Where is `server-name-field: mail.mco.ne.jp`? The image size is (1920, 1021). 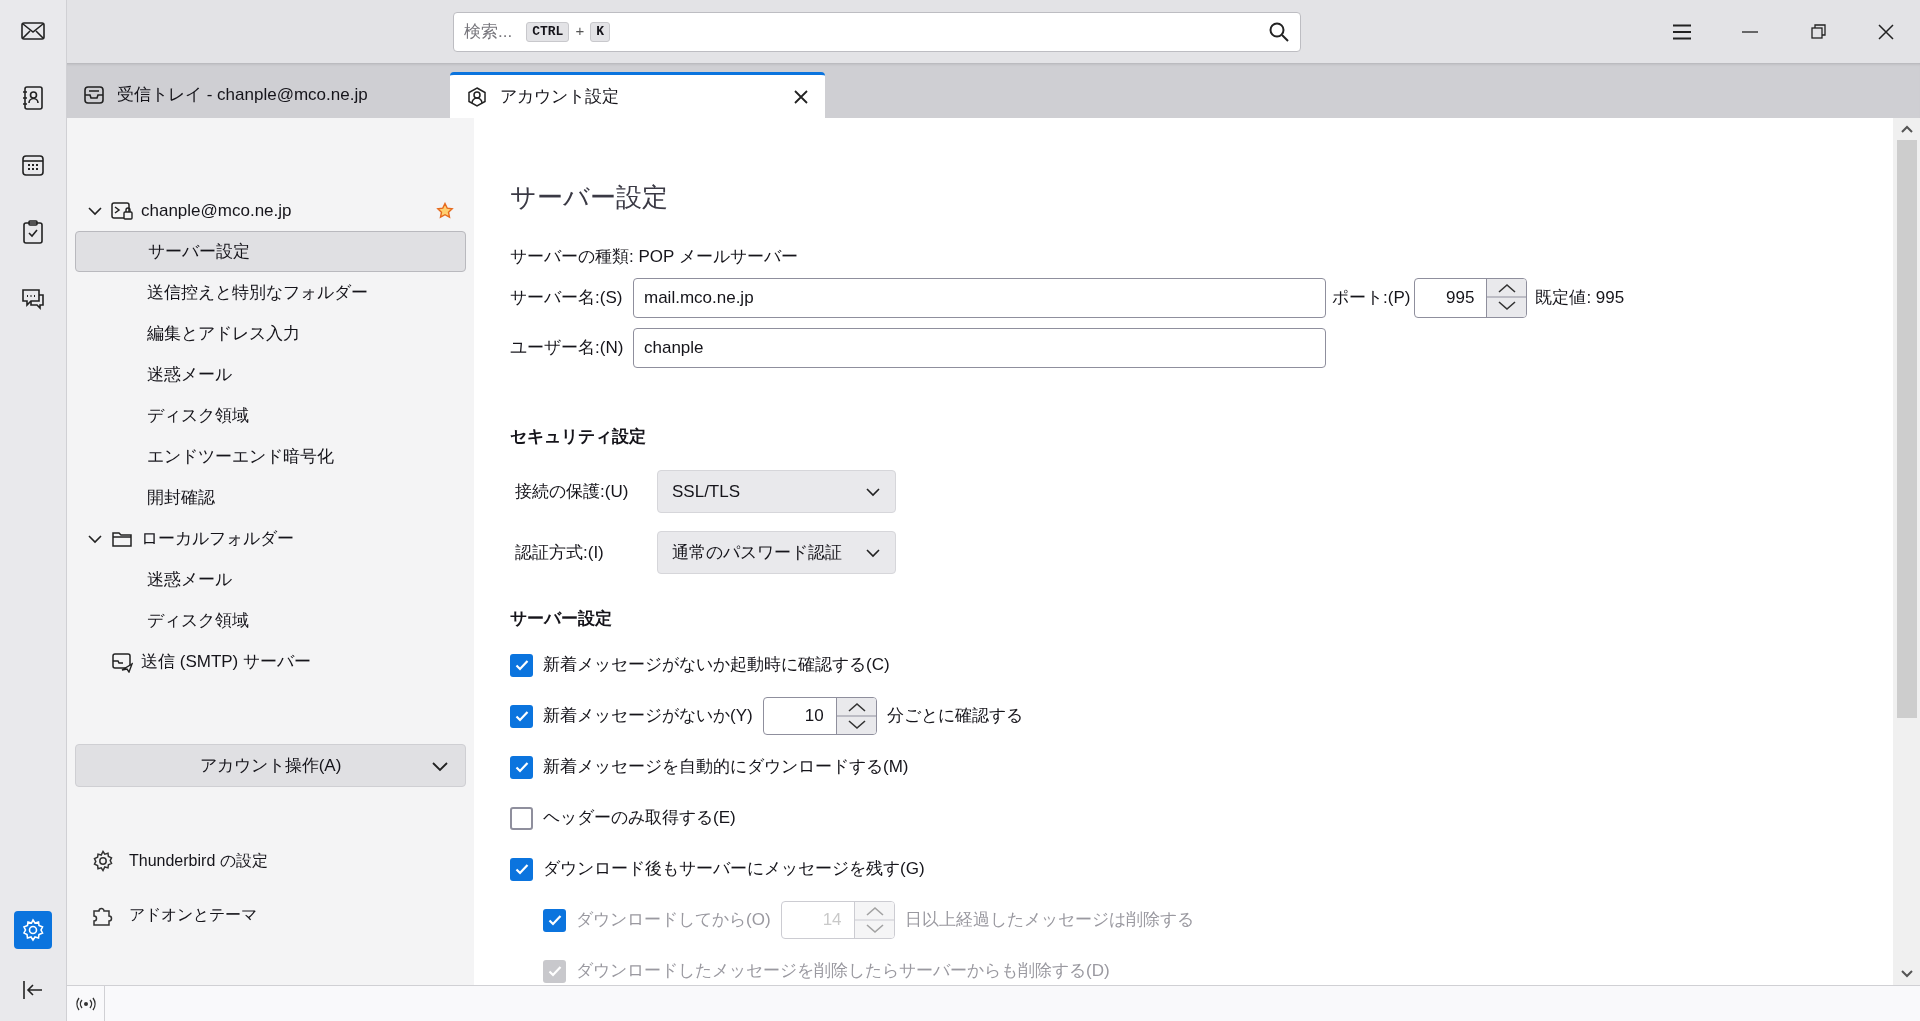 server-name-field: mail.mco.ne.jp is located at coordinates (979, 297).